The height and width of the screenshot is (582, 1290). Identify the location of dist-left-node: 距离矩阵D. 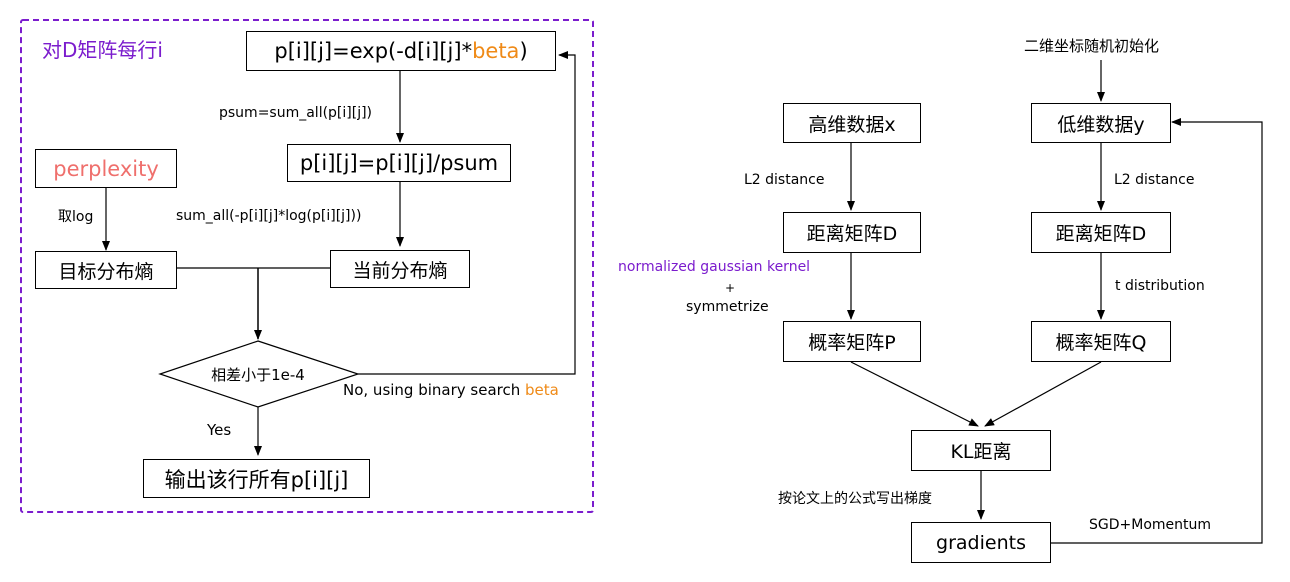
(852, 232).